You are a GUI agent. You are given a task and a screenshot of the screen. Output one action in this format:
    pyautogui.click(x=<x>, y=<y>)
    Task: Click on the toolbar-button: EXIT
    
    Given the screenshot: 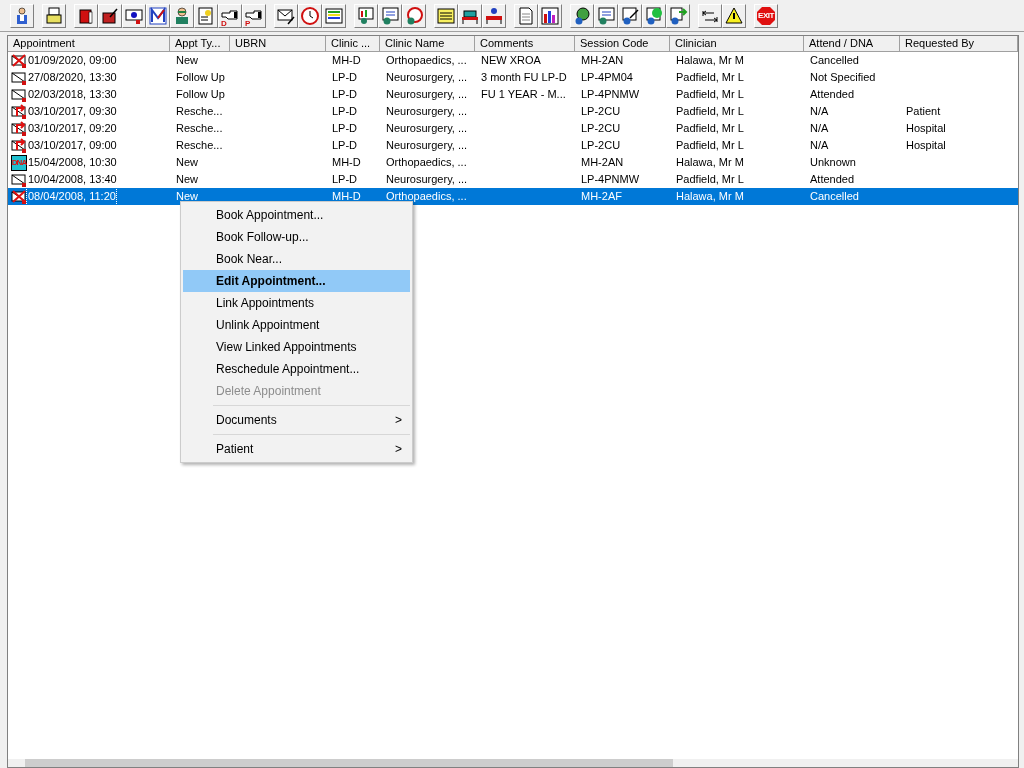 What is the action you would take?
    pyautogui.click(x=766, y=15)
    